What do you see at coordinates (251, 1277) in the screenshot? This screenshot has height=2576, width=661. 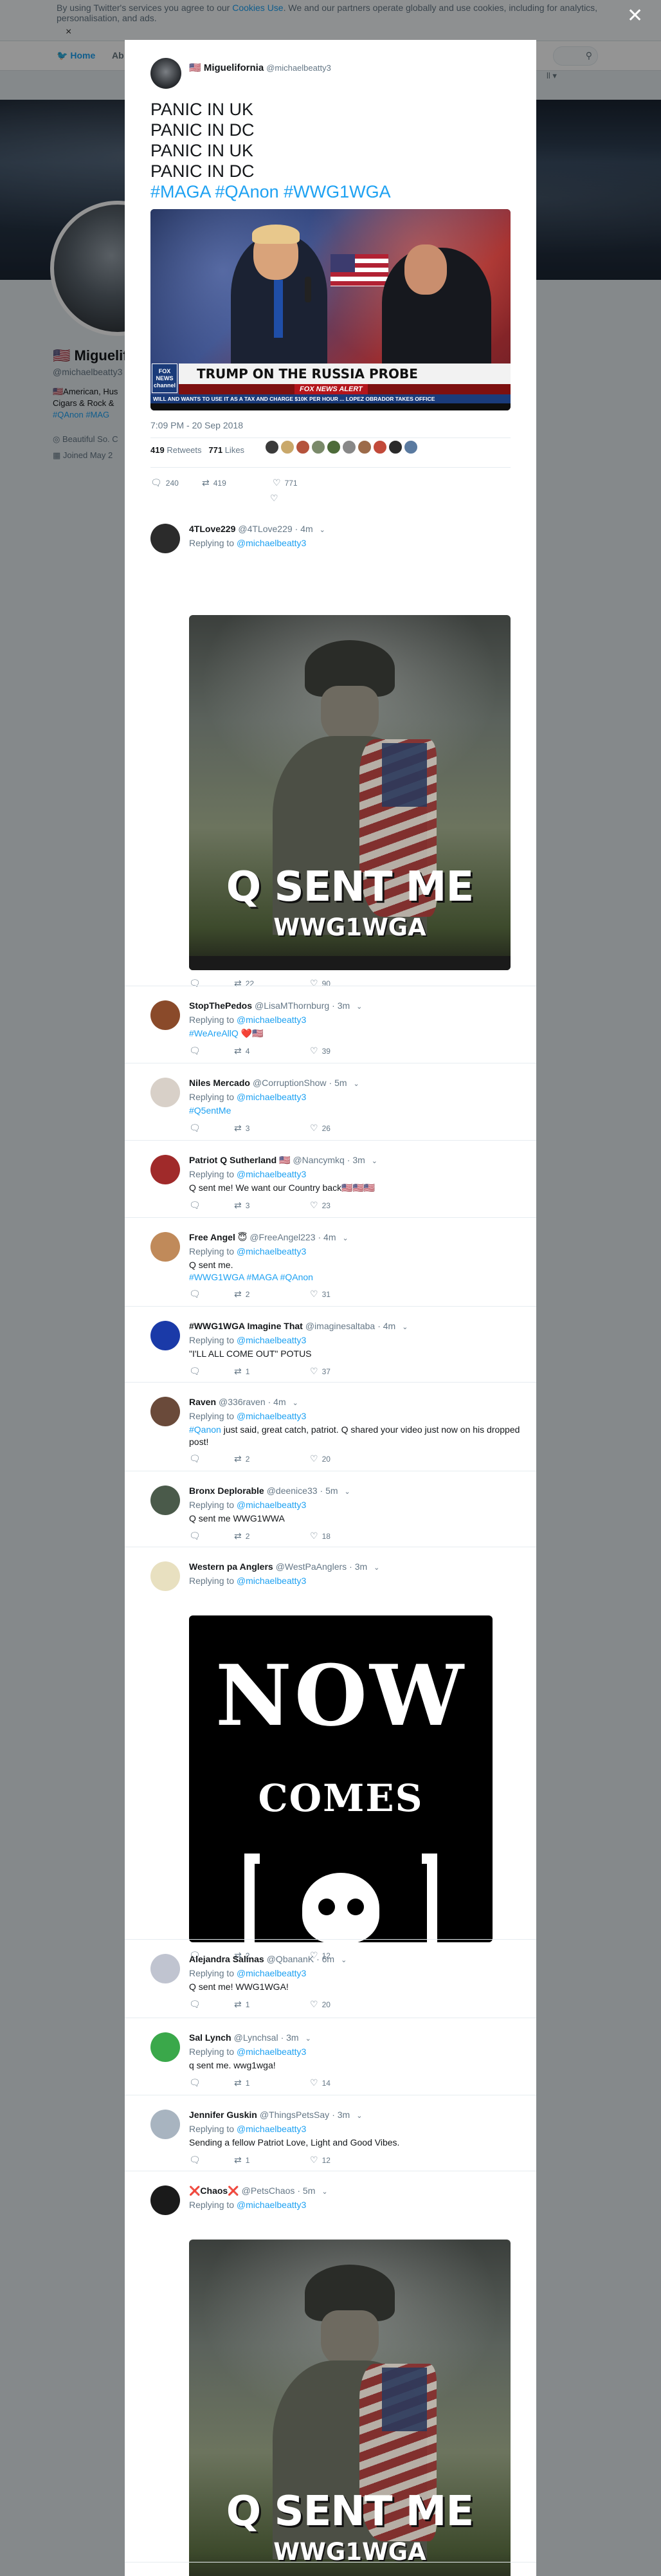 I see `reply-hashtags: #WWG1WGA #MAGA #QAnon` at bounding box center [251, 1277].